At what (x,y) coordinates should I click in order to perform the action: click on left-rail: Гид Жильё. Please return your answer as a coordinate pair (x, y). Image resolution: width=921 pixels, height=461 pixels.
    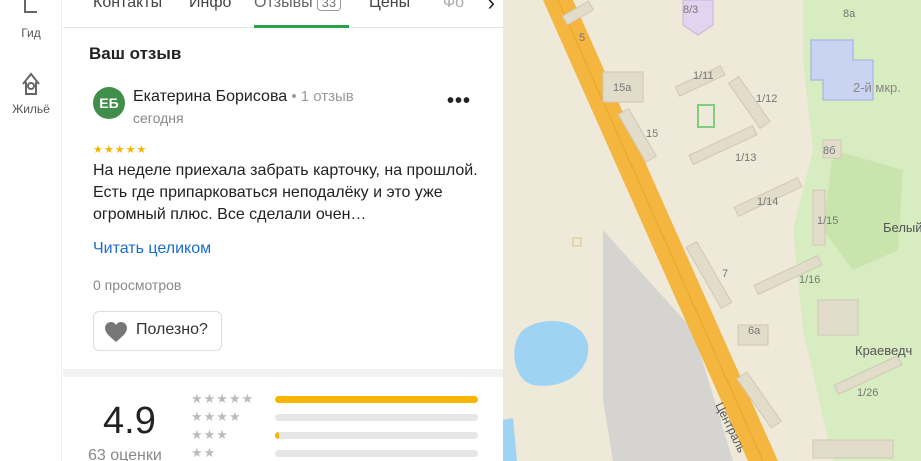
    Looking at the image, I should click on (31, 230).